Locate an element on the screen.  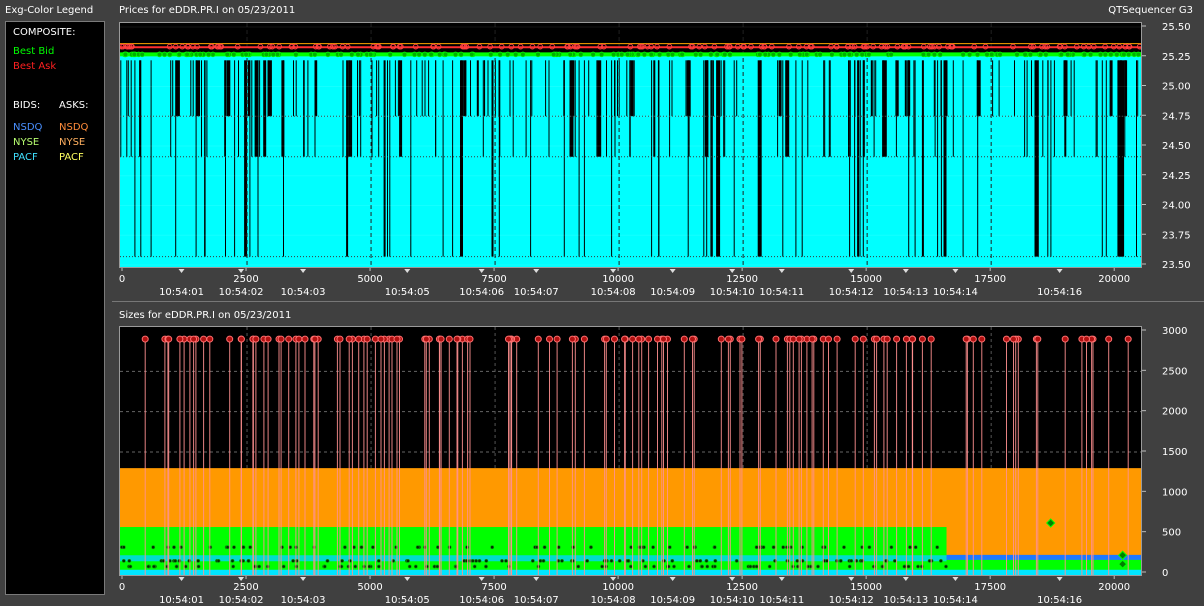
prices-time-marker is located at coordinates (851, 271).